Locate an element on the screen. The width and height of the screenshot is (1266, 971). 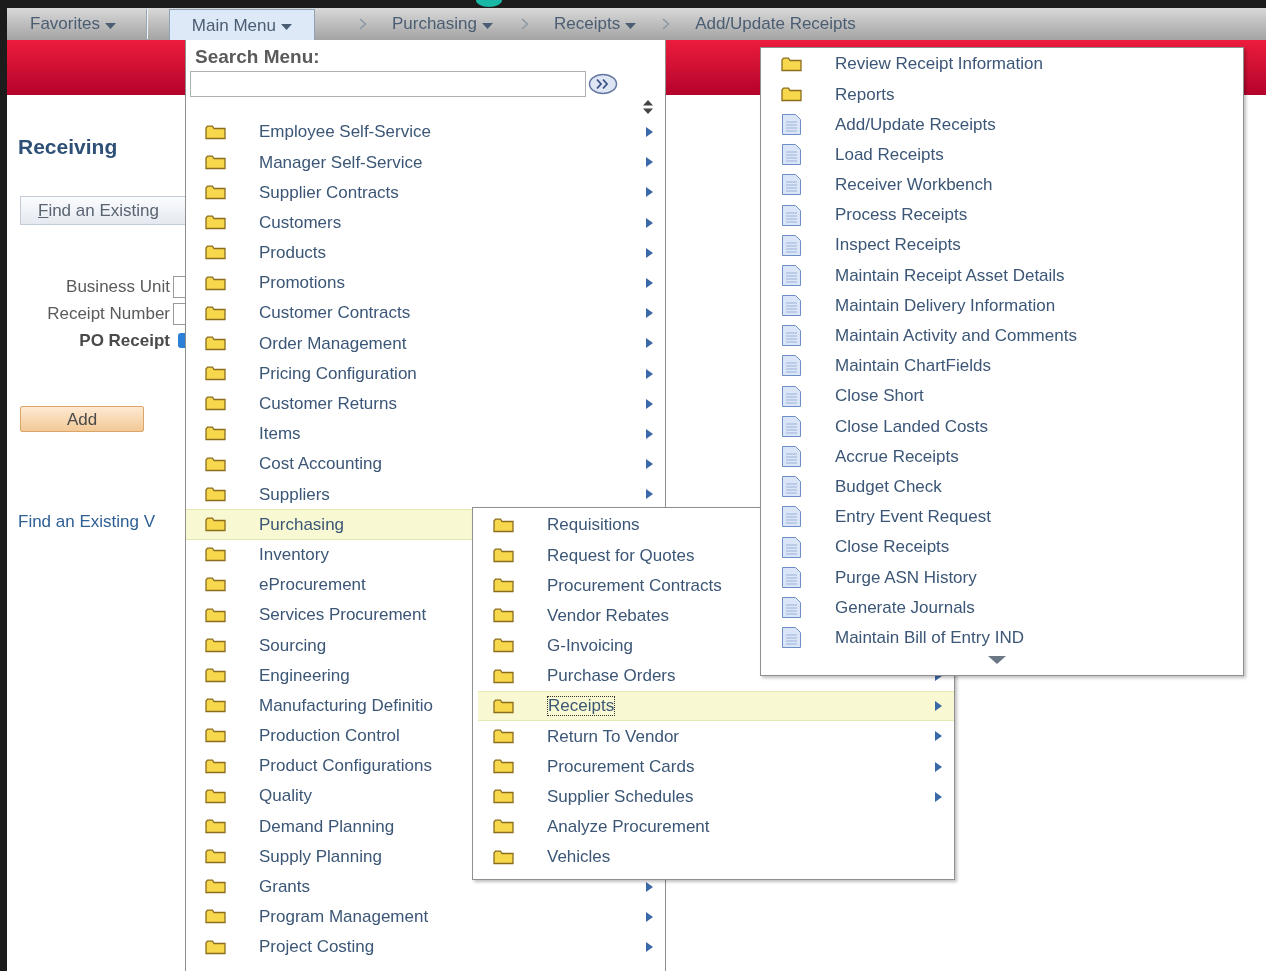
menu-item: Reports is located at coordinates (1002, 94).